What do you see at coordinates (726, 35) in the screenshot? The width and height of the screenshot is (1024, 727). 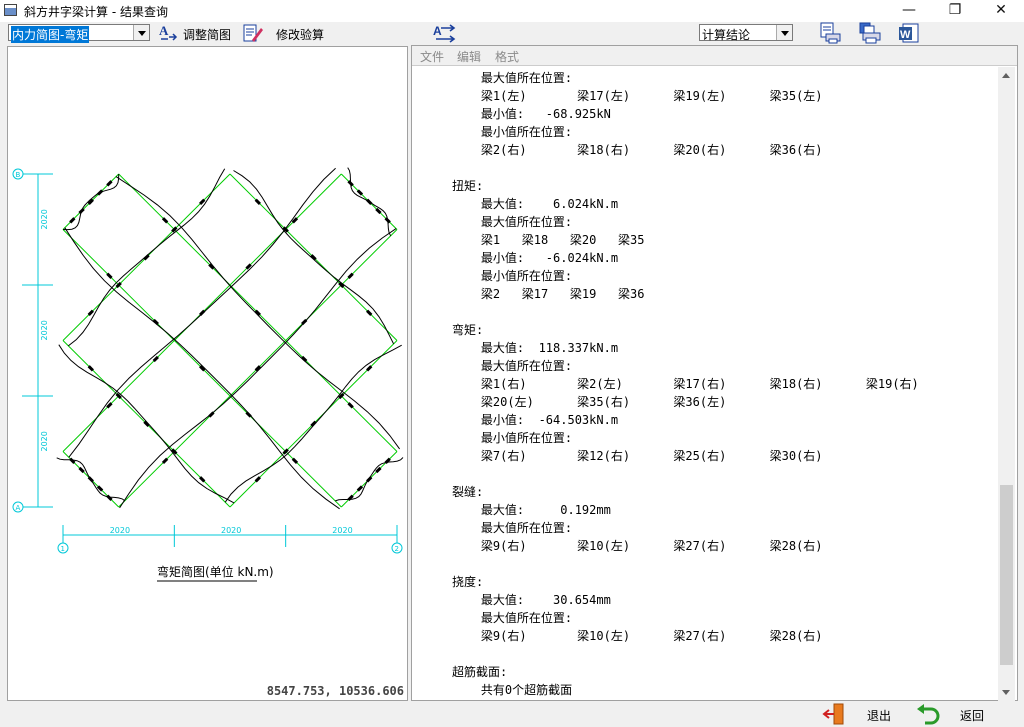 I see `result-type-value: 计算结论` at bounding box center [726, 35].